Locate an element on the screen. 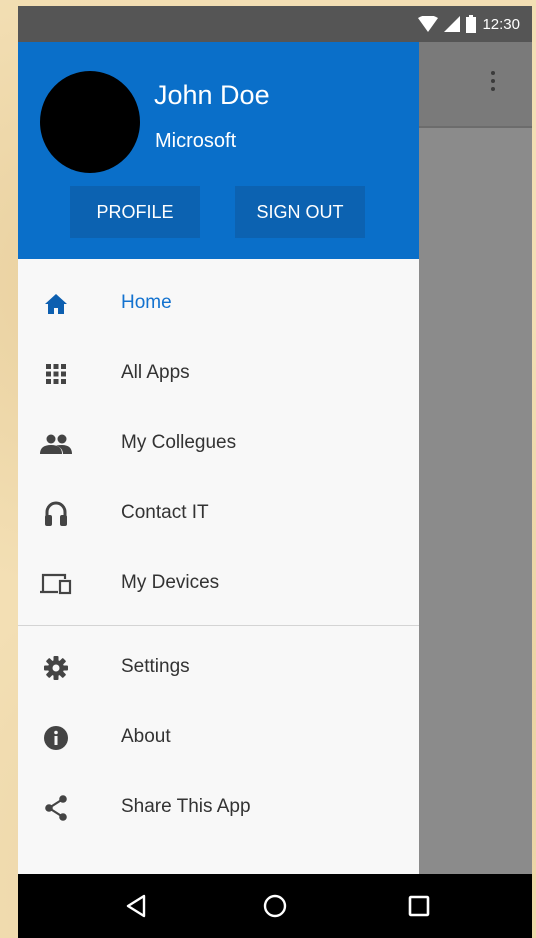  user-name: John Doe is located at coordinates (212, 95).